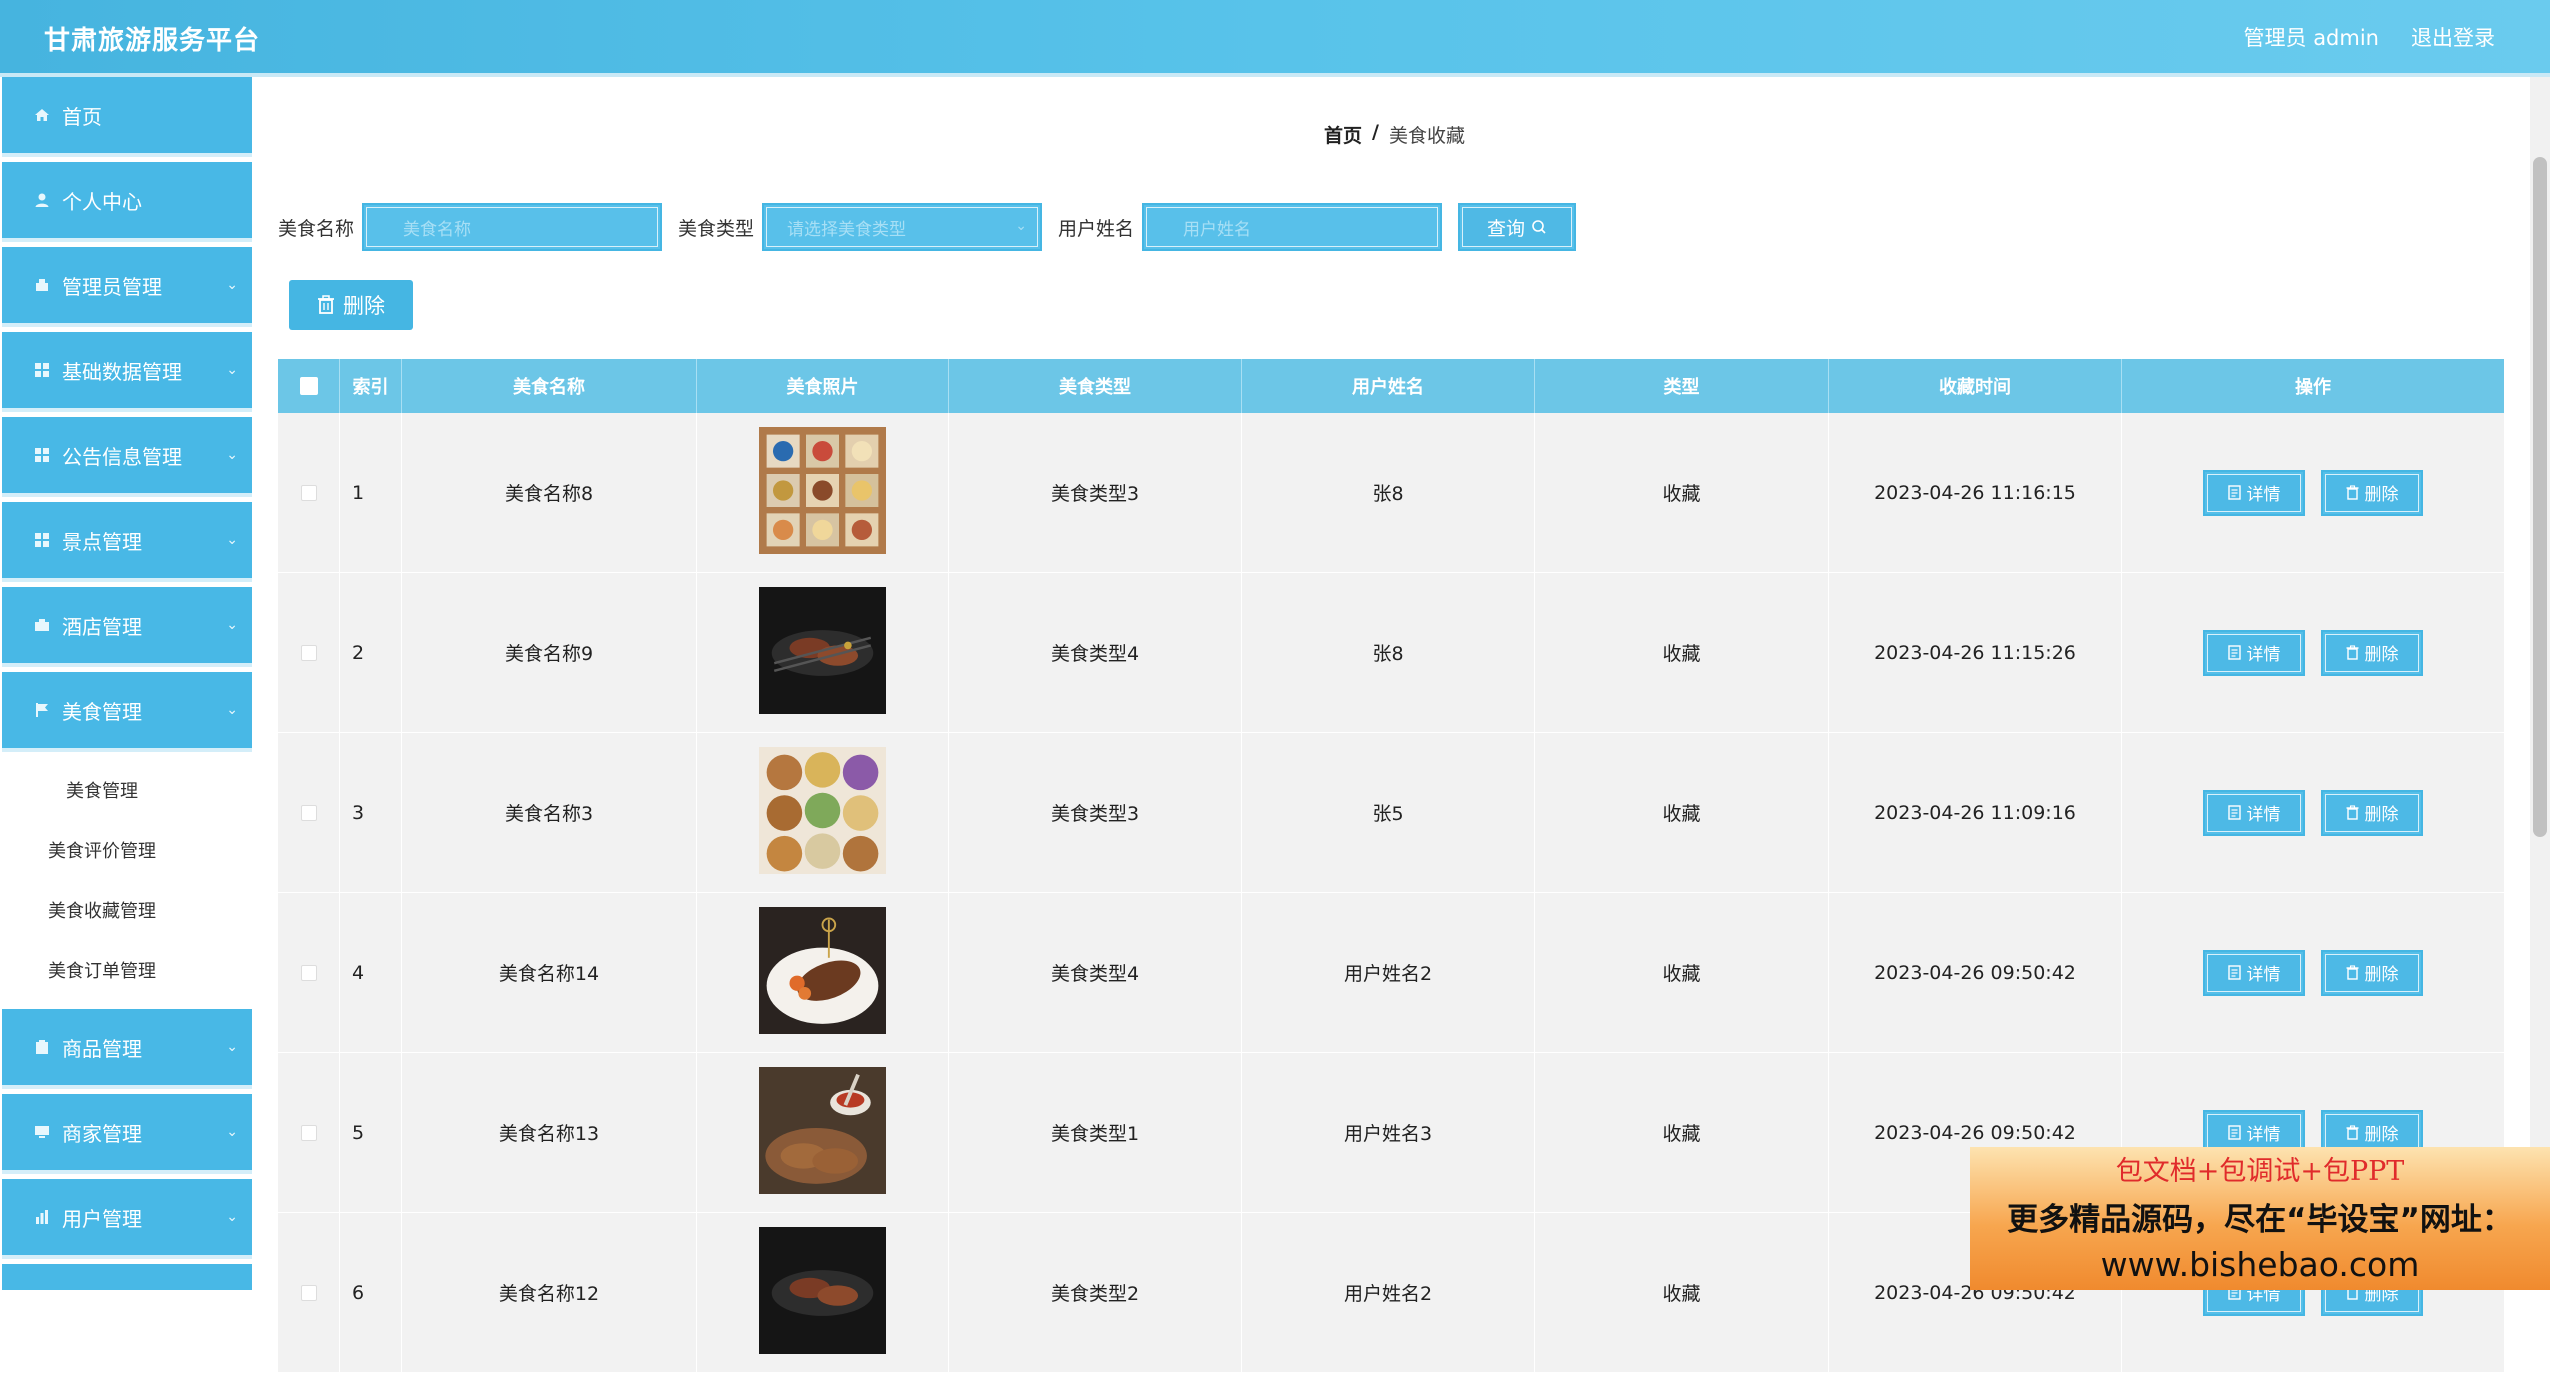 The height and width of the screenshot is (1373, 2550). What do you see at coordinates (2369, 37) in the screenshot?
I see `header-user-area: 管理员 admin 退出登录` at bounding box center [2369, 37].